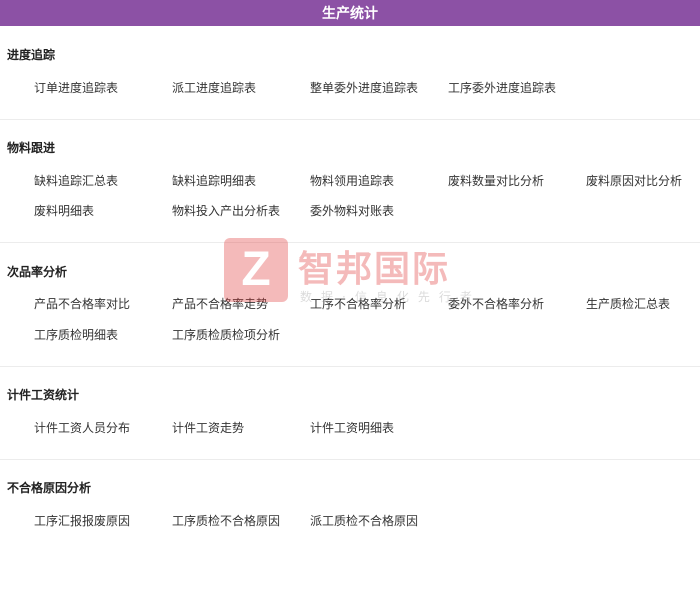 The height and width of the screenshot is (594, 700). Describe the element at coordinates (214, 88) in the screenshot. I see `link-dispatch-progress: 派工进度追踪表` at that location.